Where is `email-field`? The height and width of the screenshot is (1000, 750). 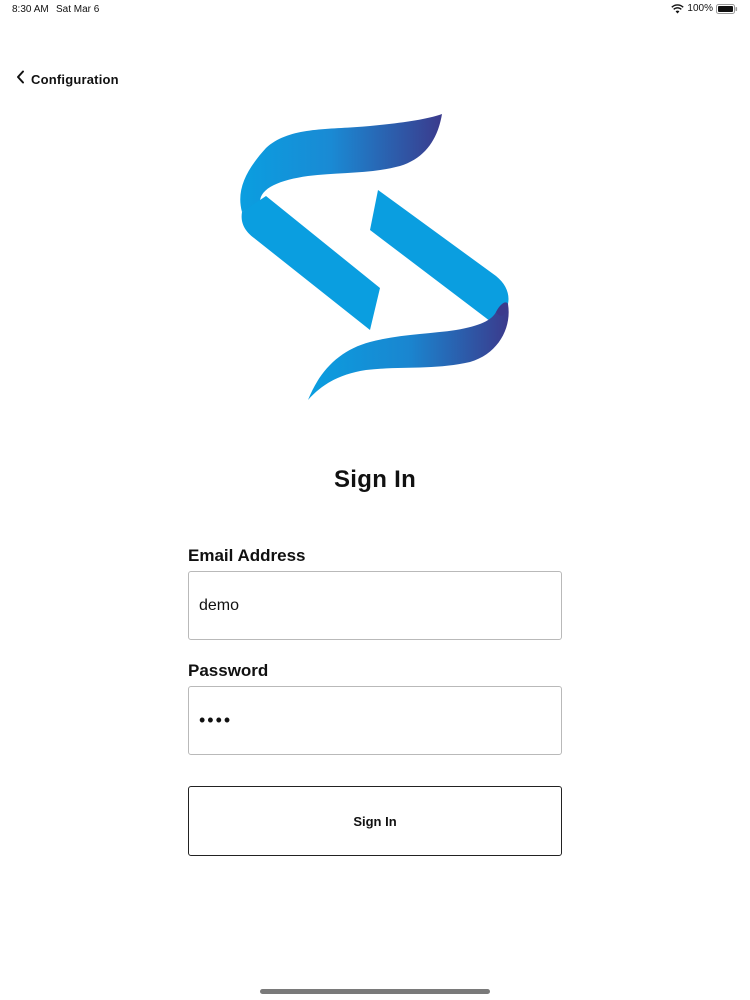
email-field is located at coordinates (375, 605).